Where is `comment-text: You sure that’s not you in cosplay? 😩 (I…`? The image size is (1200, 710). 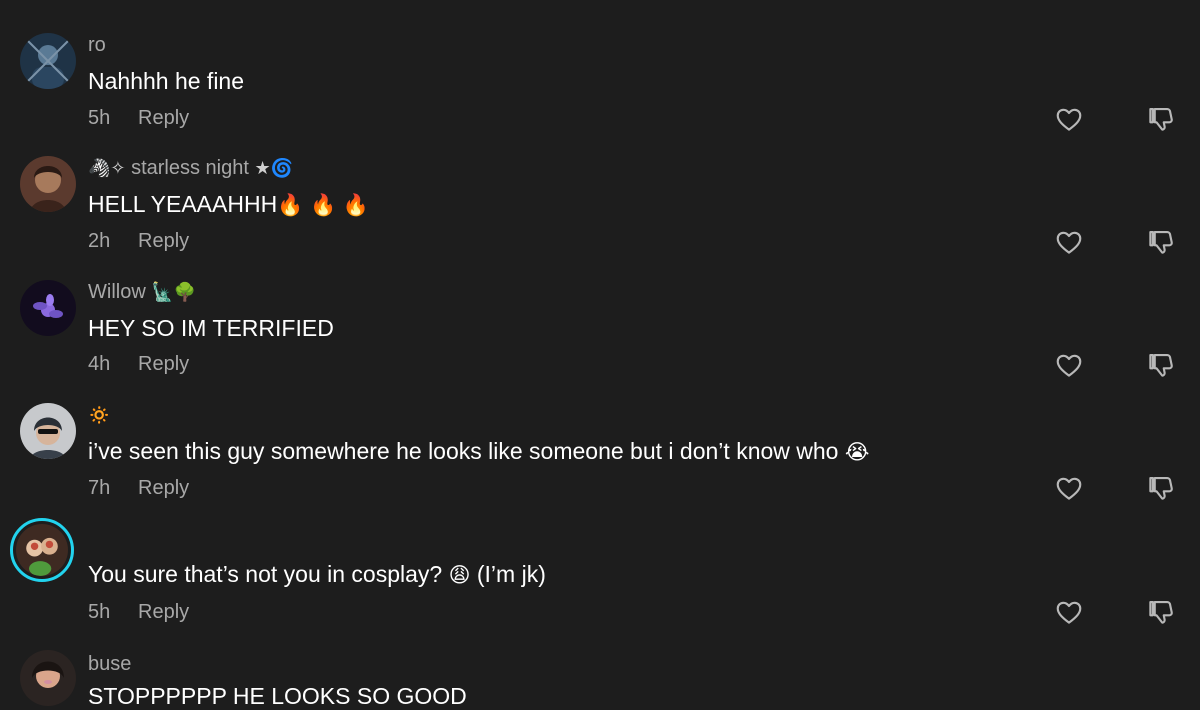 comment-text: You sure that’s not you in cosplay? 😩 (I… is located at coordinates (317, 574).